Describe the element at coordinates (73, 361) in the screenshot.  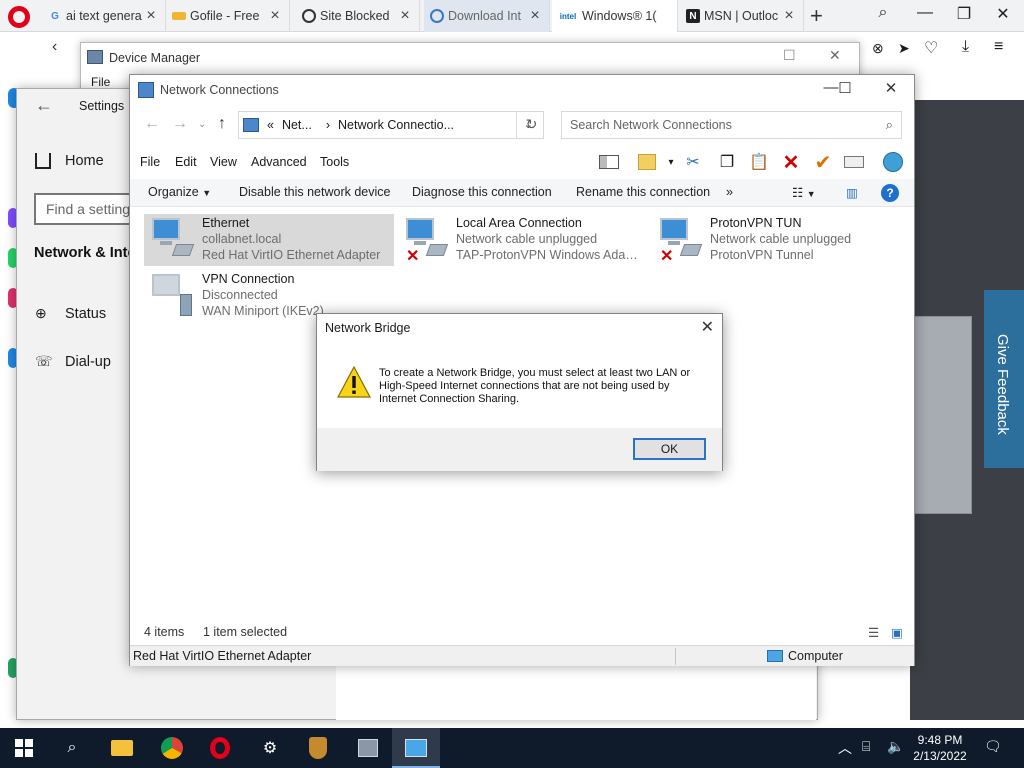
I see `settings-nav-dialup: ☏ Dial-up` at that location.